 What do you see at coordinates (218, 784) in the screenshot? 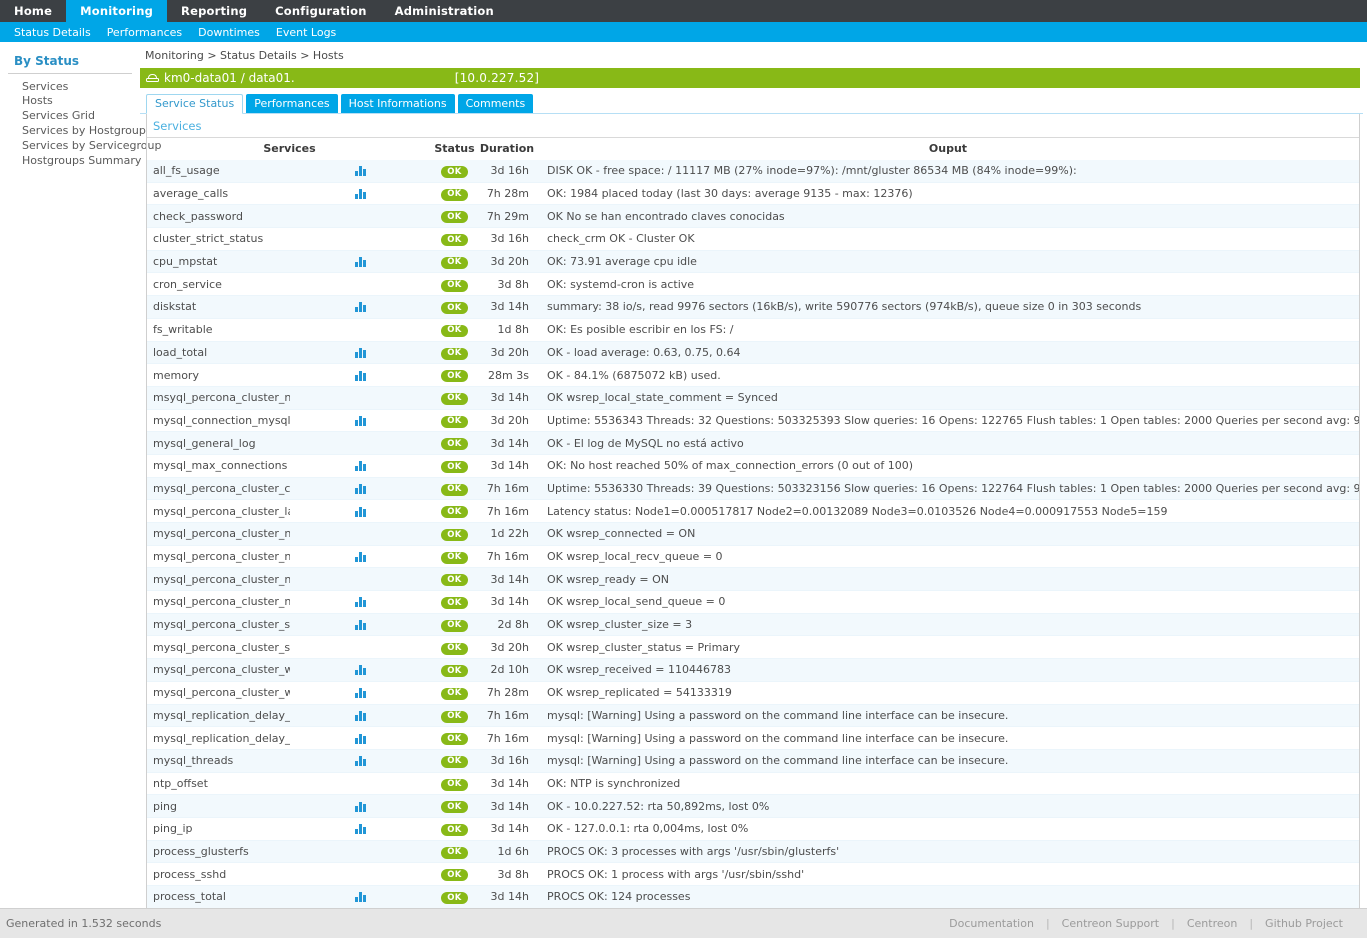
I see `service-name: ntp_offset` at bounding box center [218, 784].